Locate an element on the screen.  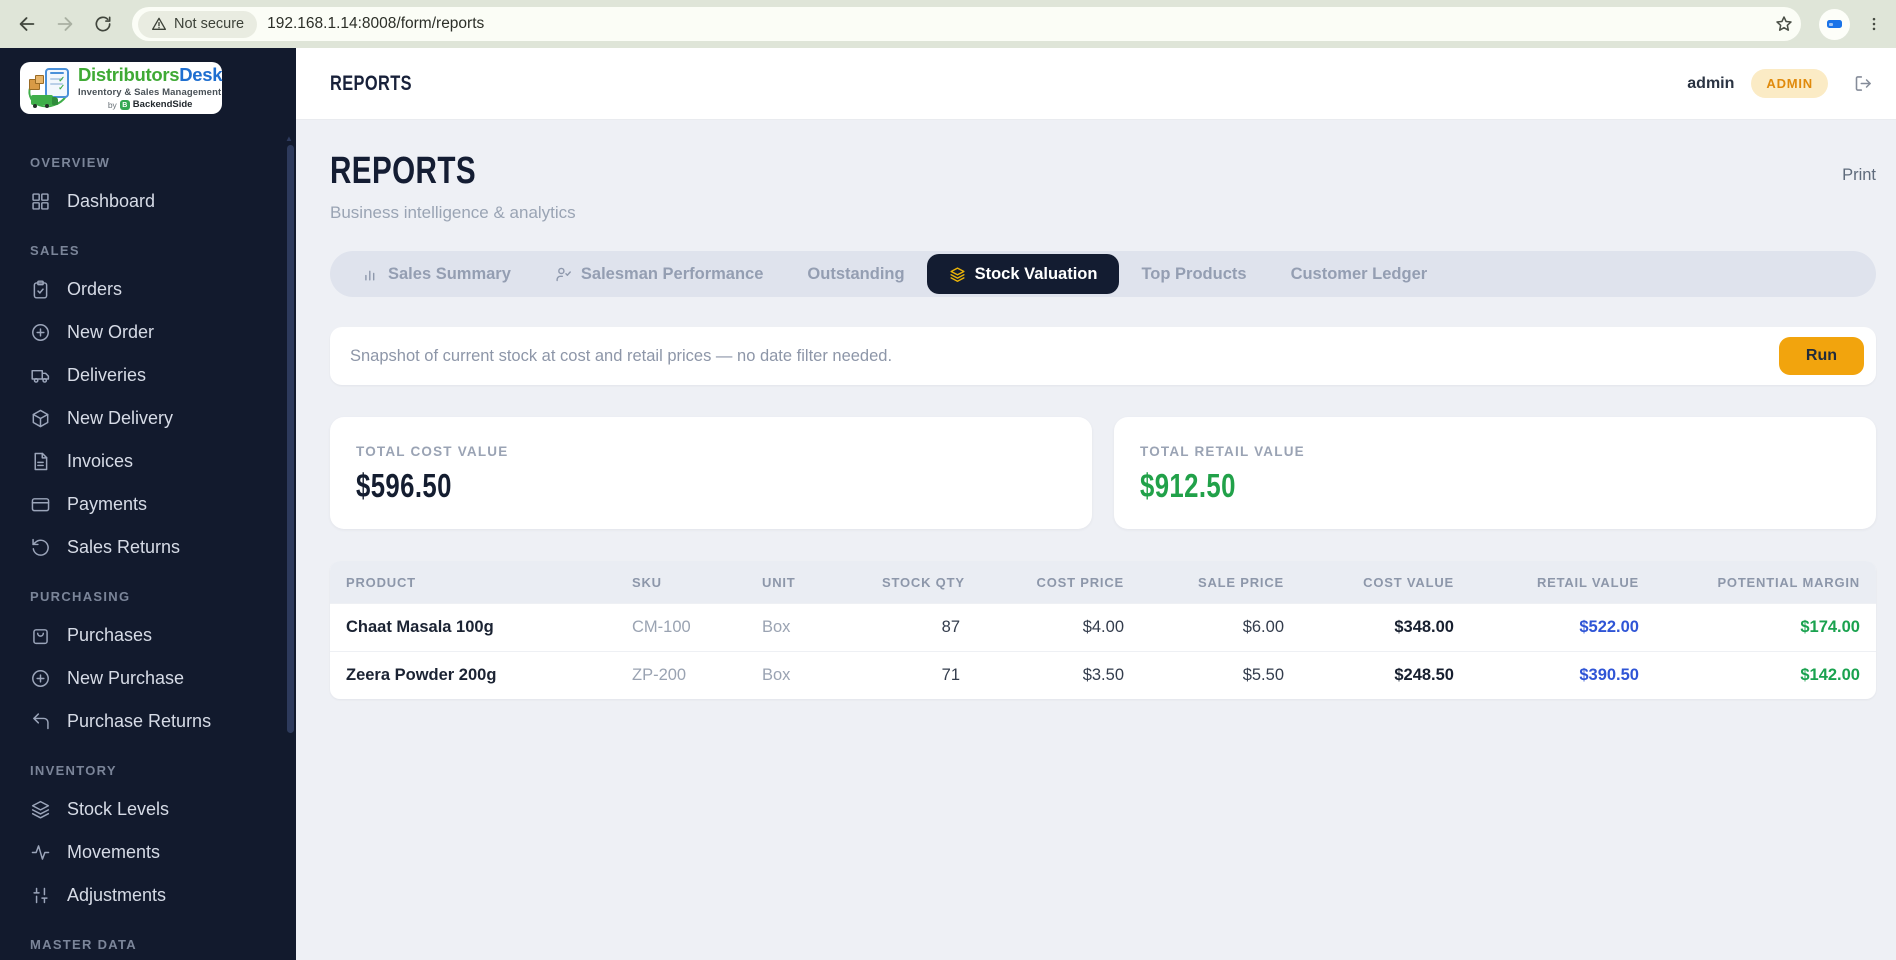
sidebar-item-stock-levels: Stock Levels is located at coordinates (148, 809).